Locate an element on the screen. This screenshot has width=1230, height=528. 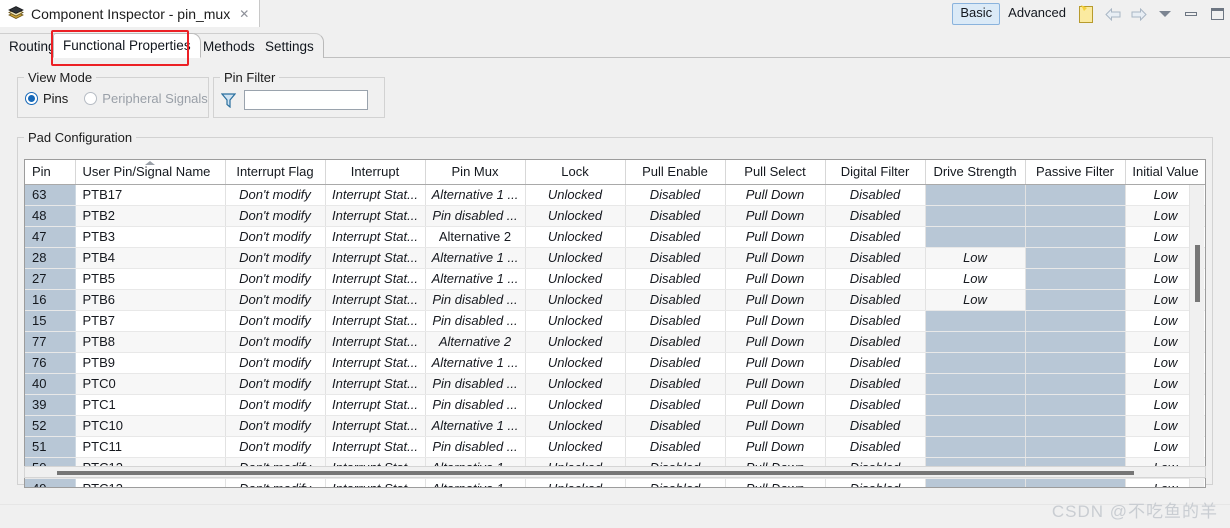
column-header-passive-filter: Passive Filter is located at coordinates (1075, 172).